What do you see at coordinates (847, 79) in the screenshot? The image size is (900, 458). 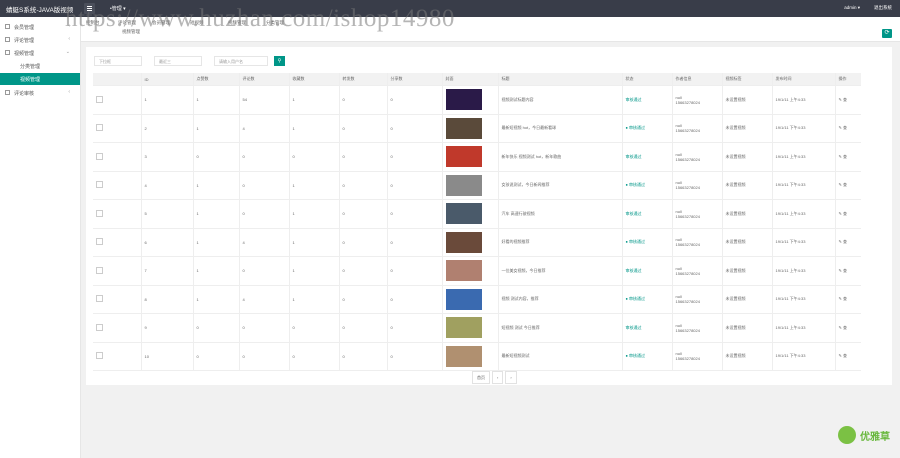 I see `table-header: 操作` at bounding box center [847, 79].